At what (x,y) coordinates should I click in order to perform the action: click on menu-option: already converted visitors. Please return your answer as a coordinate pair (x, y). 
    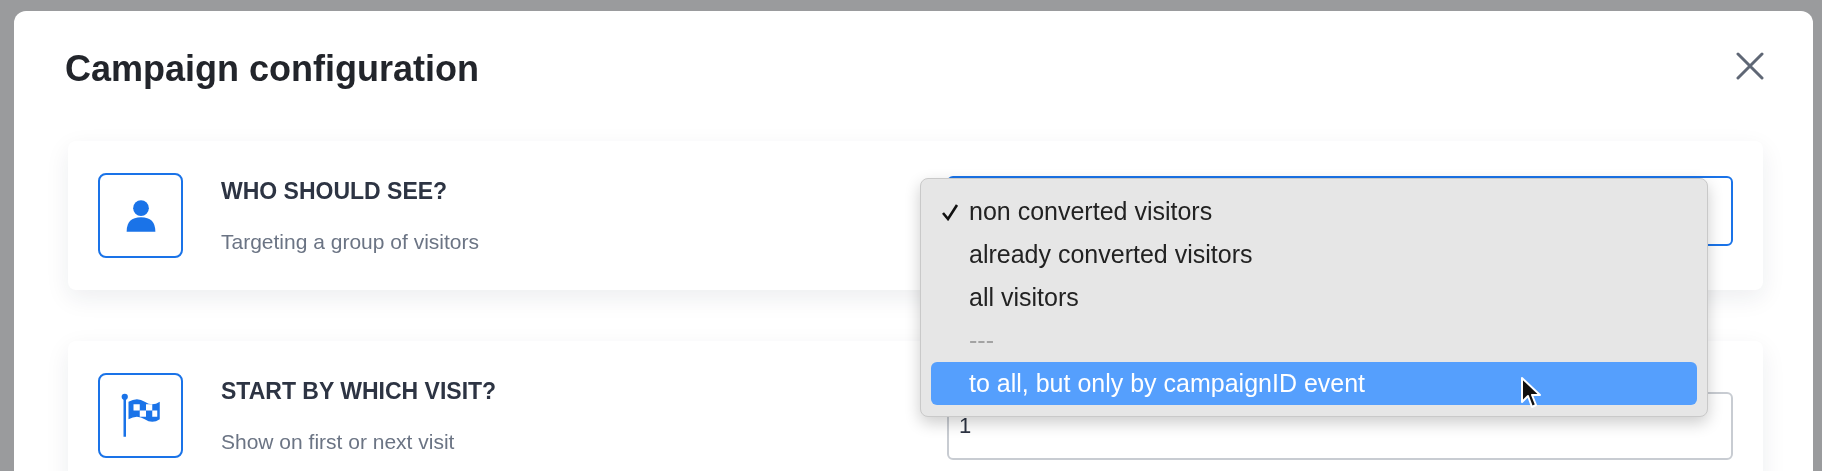
    Looking at the image, I should click on (1314, 254).